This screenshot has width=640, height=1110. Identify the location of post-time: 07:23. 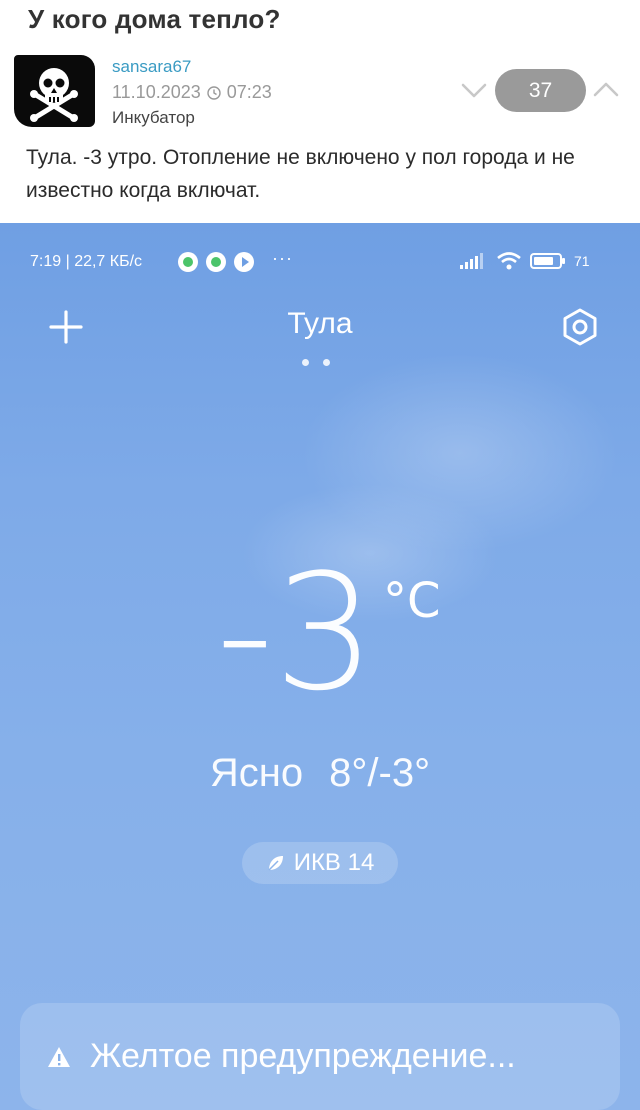
(249, 92).